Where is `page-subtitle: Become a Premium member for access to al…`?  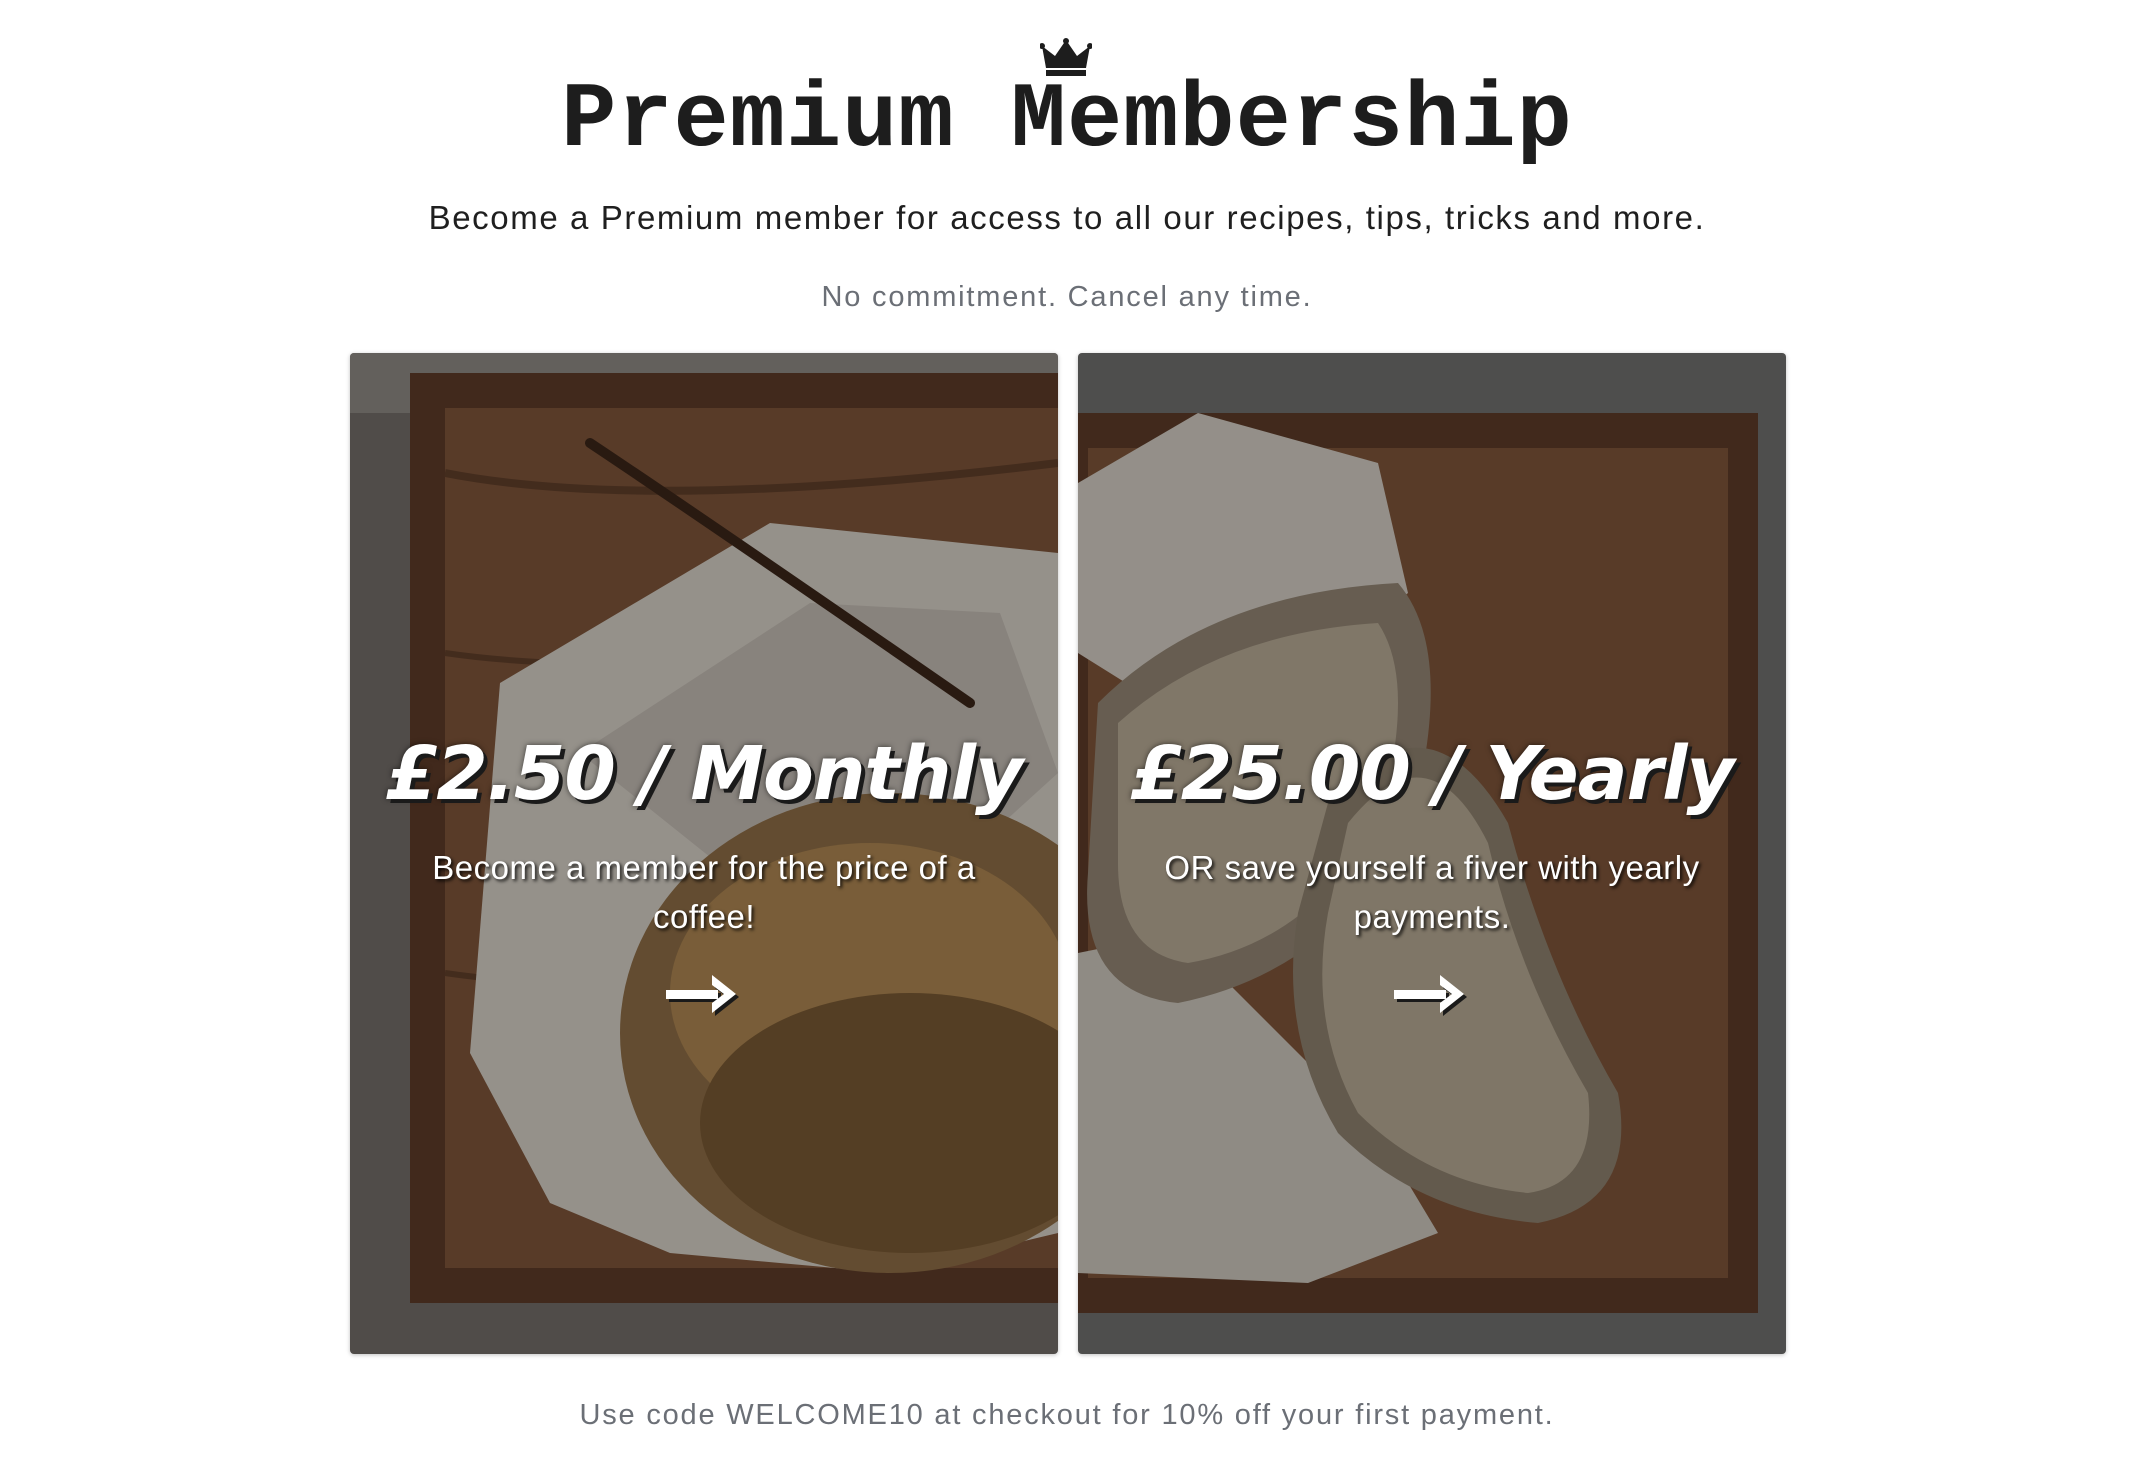
page-subtitle: Become a Premium member for access to al… is located at coordinates (1067, 217).